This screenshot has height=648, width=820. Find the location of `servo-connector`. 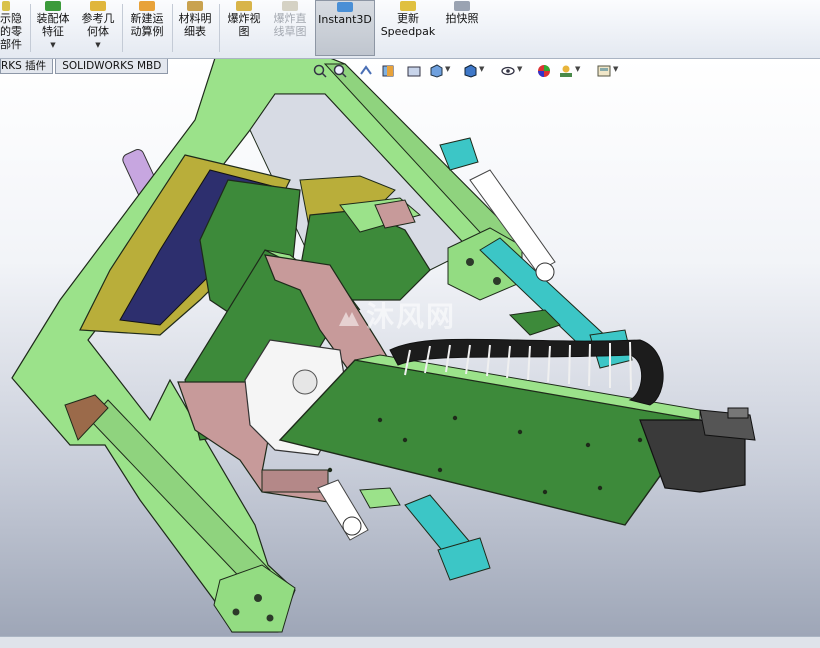

servo-connector is located at coordinates (738, 413).